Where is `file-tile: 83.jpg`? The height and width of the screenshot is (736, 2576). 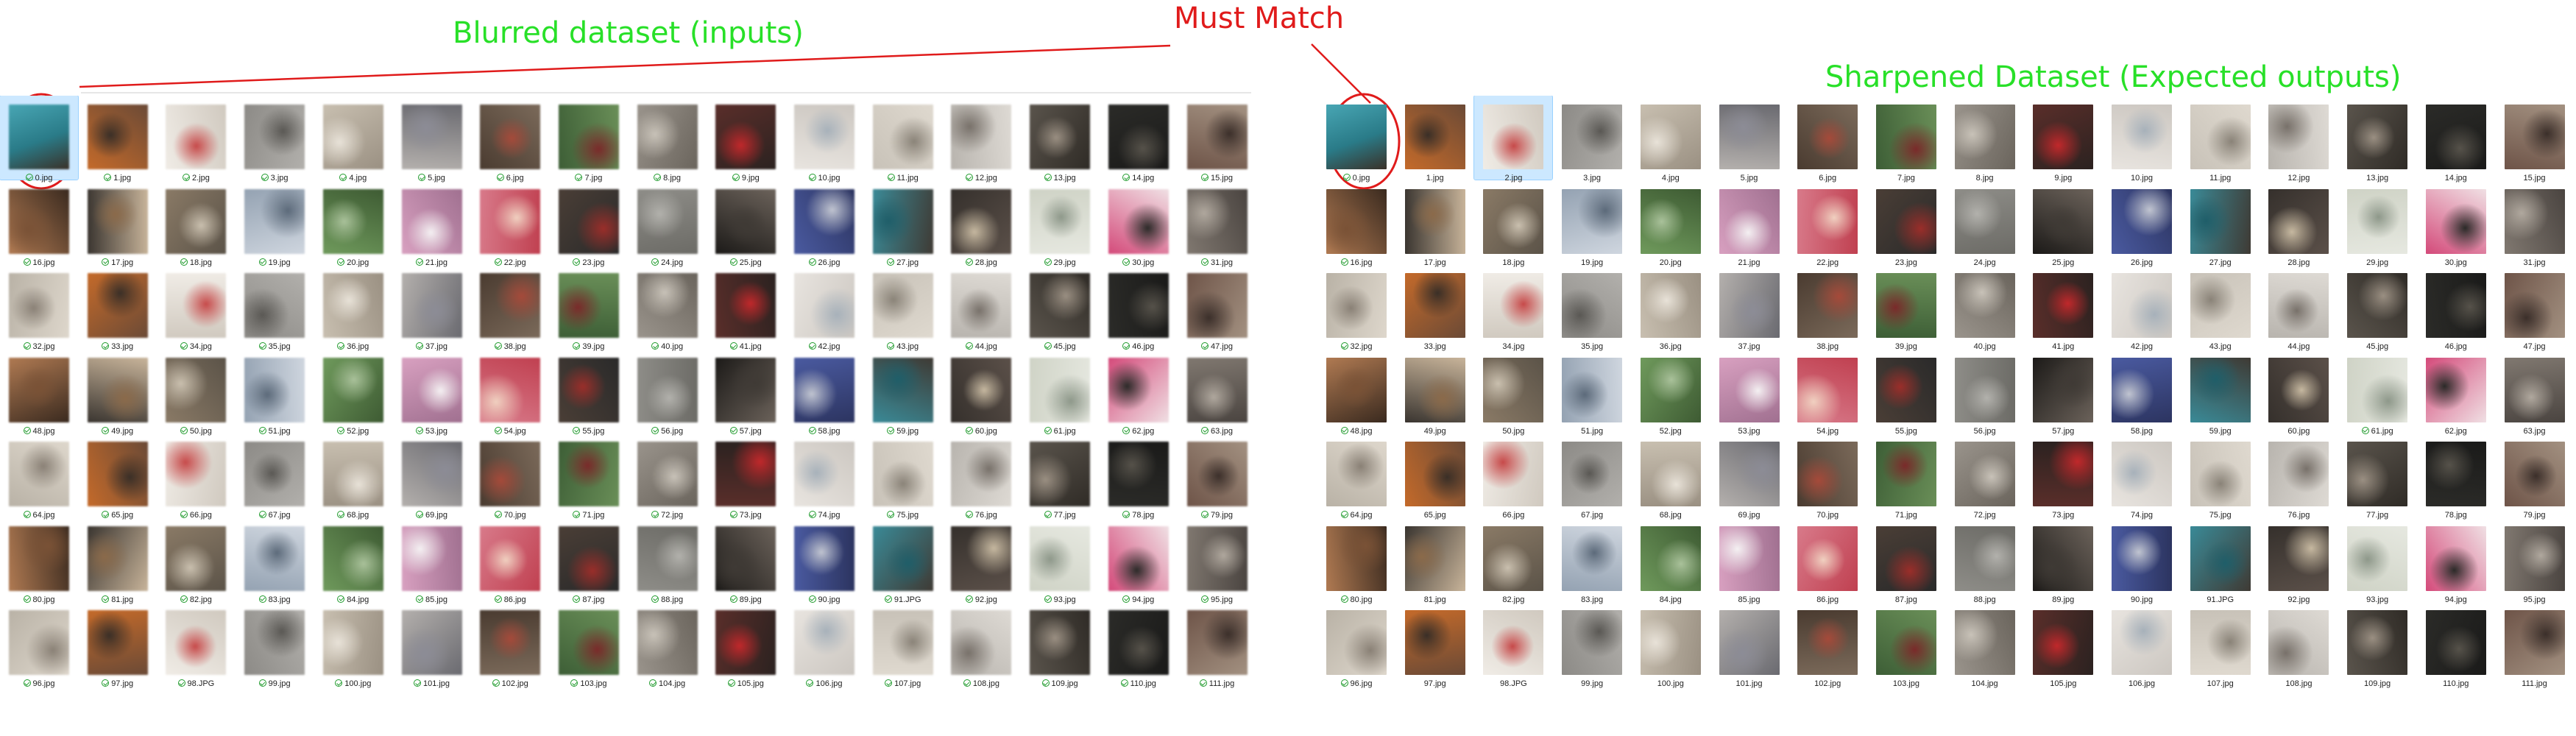
file-tile: 83.jpg is located at coordinates (275, 560).